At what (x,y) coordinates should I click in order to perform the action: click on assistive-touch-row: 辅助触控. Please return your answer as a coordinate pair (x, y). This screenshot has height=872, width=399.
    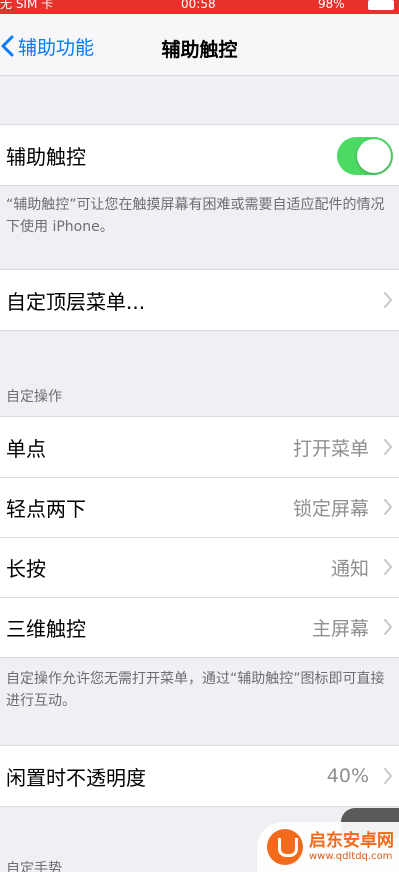
    Looking at the image, I should click on (199, 155).